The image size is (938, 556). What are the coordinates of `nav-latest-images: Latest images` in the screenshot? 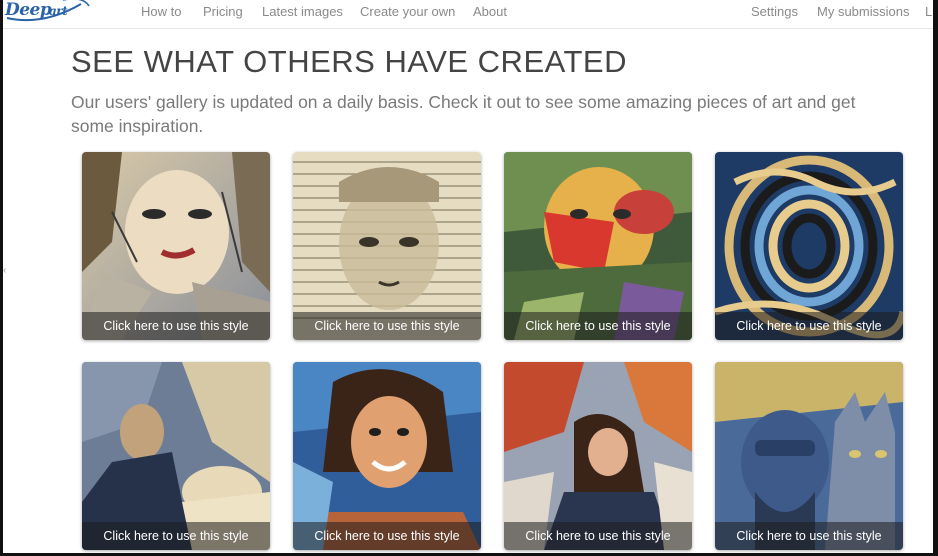 It's located at (302, 11).